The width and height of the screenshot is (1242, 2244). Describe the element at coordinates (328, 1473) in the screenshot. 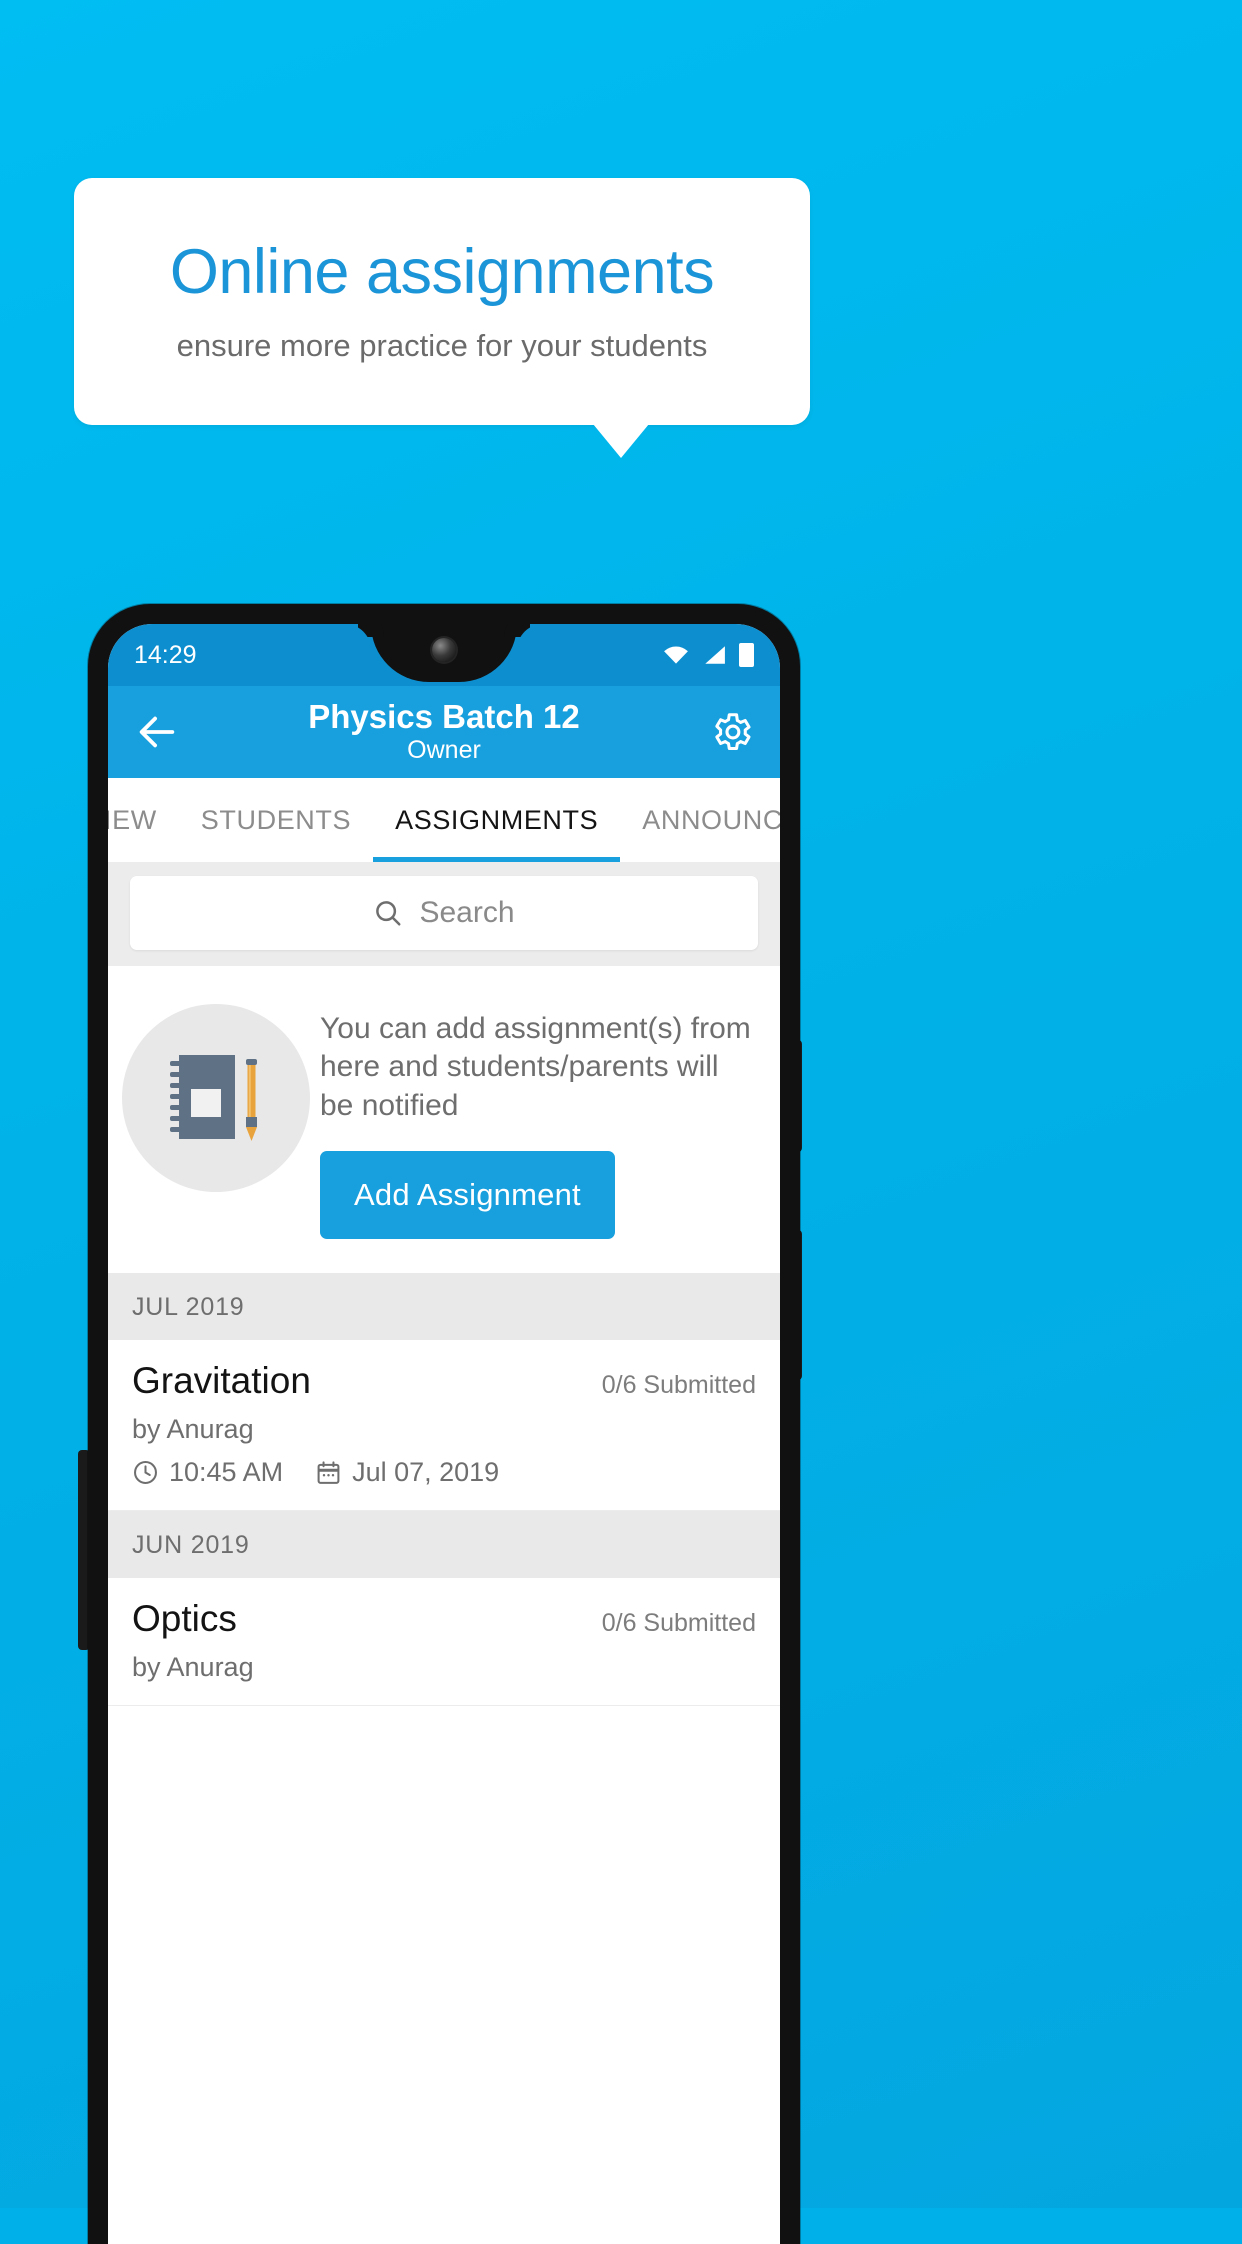

I see `calendar-icon` at that location.